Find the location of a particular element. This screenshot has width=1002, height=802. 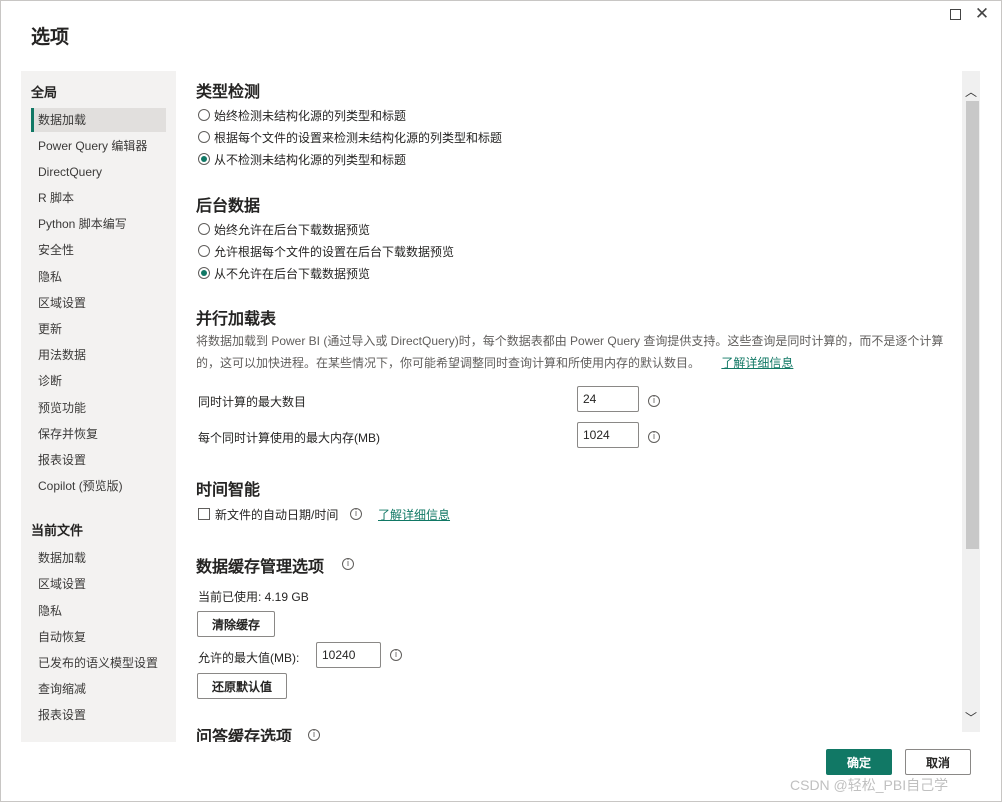

section-title-data-cache: 数据缓存管理选项 is located at coordinates (260, 567).